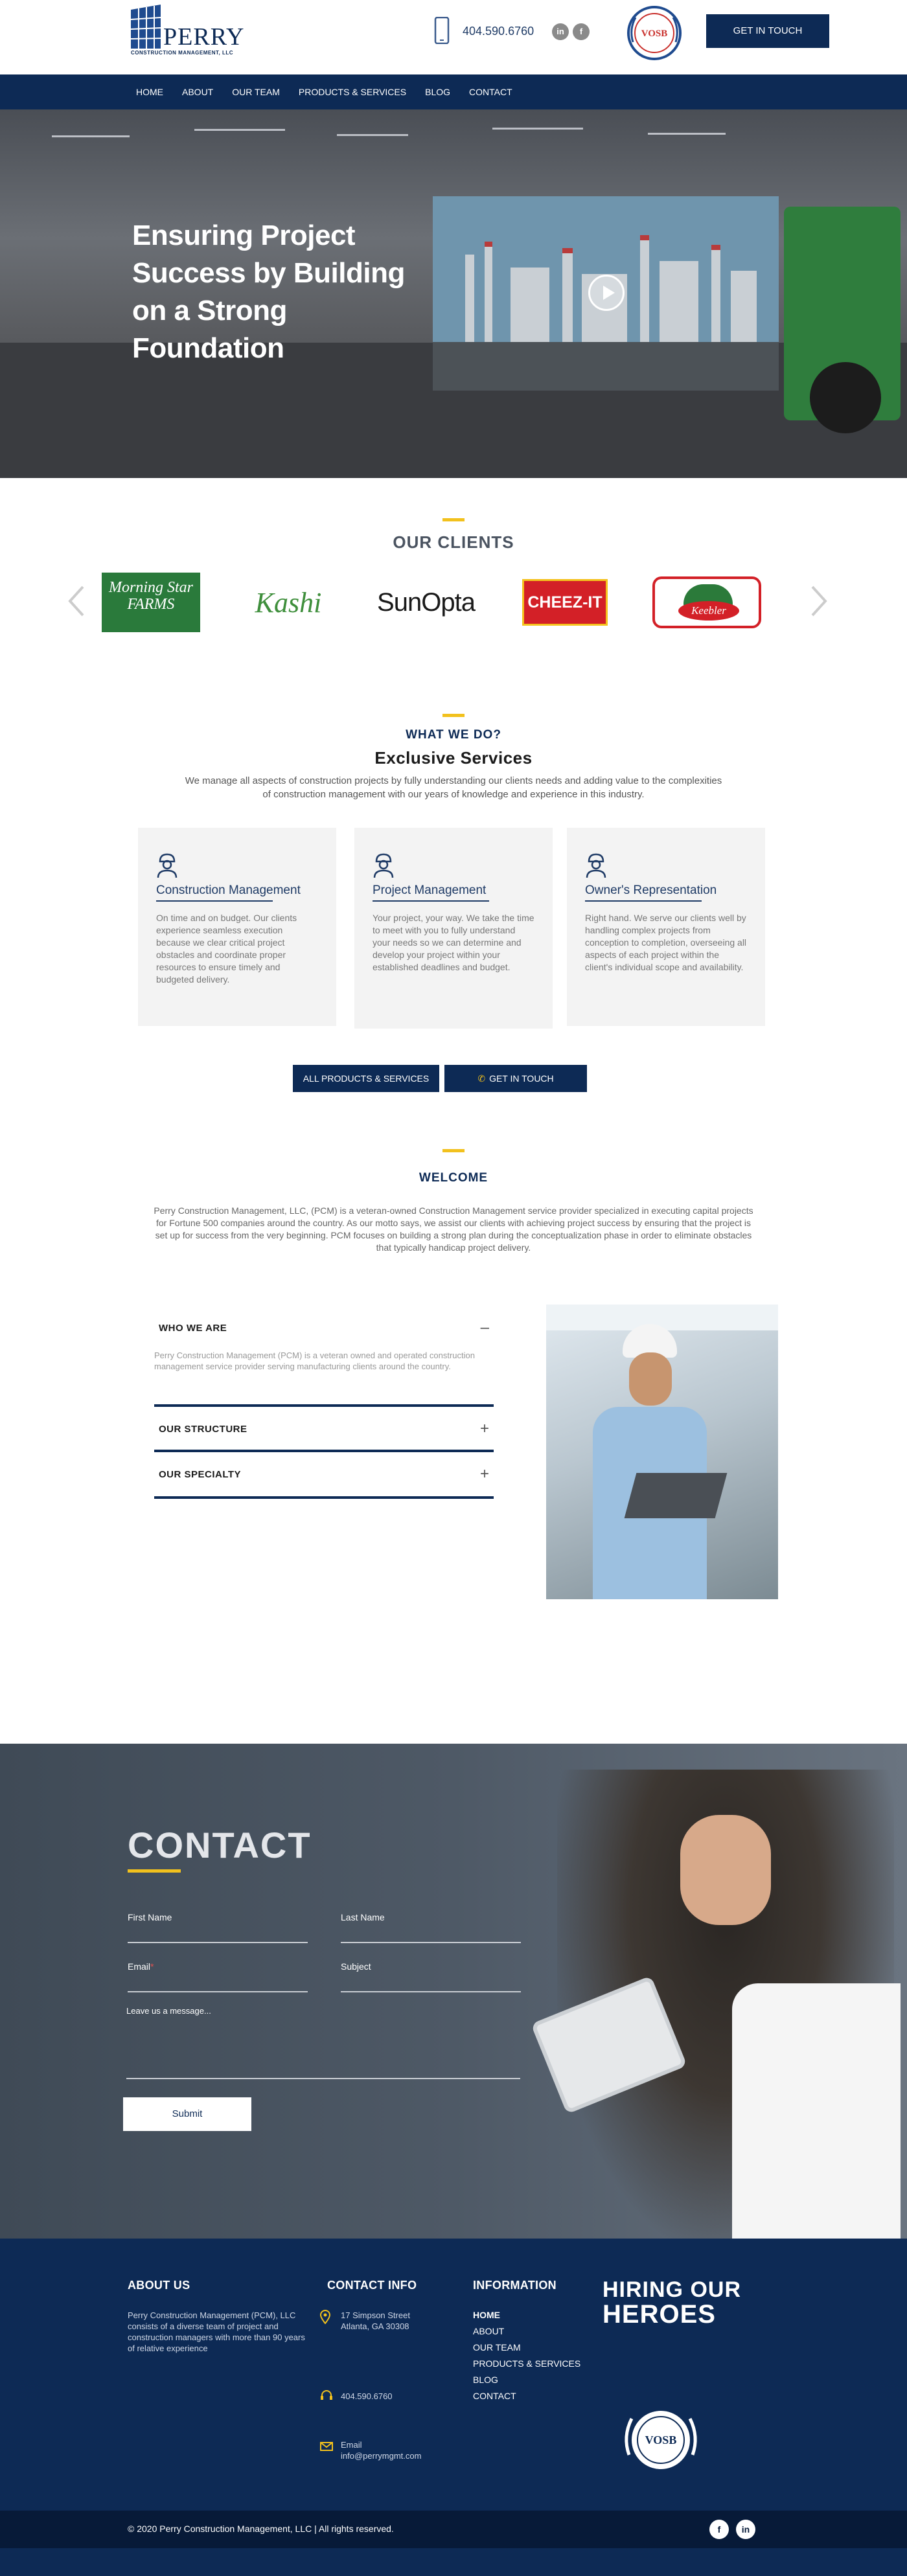  What do you see at coordinates (77, 601) in the screenshot?
I see `carousel-prev-arrow` at bounding box center [77, 601].